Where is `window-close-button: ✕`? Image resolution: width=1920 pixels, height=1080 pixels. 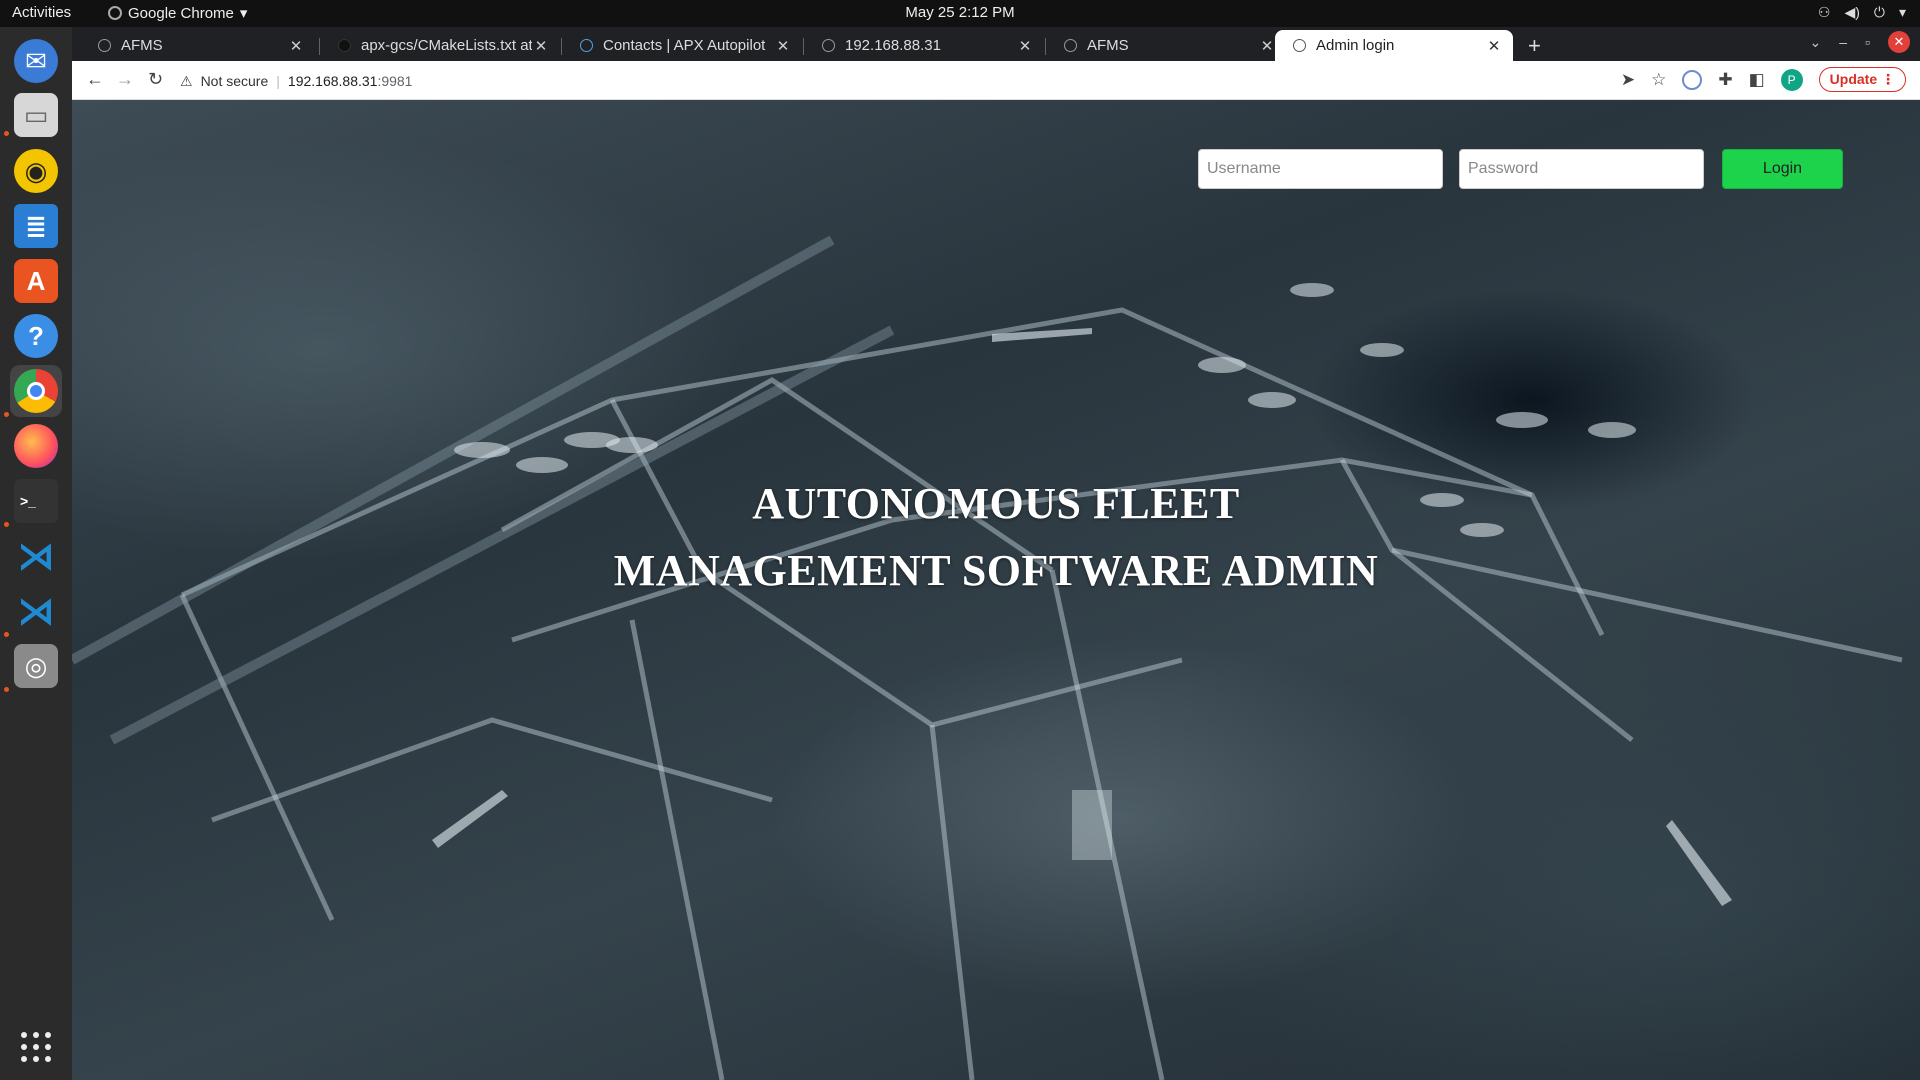 window-close-button: ✕ is located at coordinates (1899, 42).